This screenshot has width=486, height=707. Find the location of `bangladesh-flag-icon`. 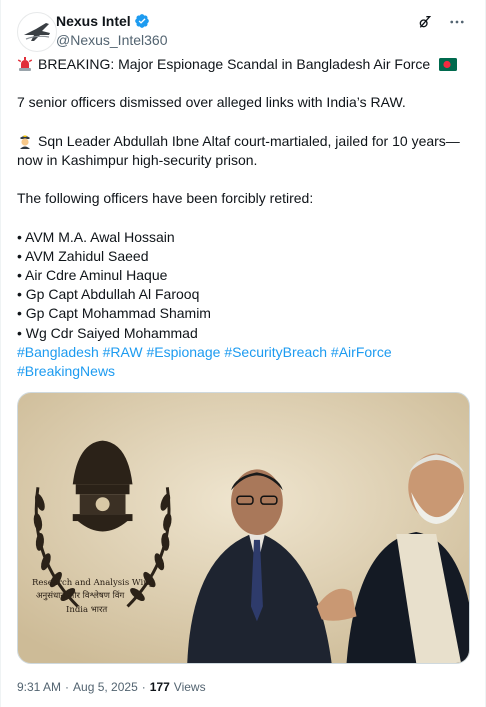

bangladesh-flag-icon is located at coordinates (448, 64).